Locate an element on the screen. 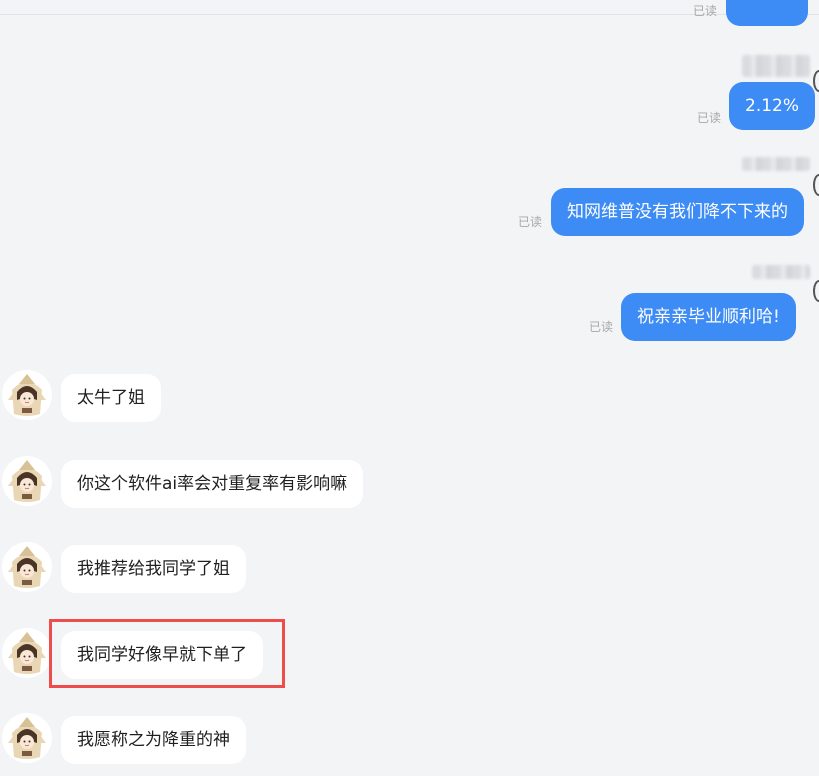 The image size is (819, 776). outgoing-message: 知网维普没有我们降不下来的 is located at coordinates (677, 212).